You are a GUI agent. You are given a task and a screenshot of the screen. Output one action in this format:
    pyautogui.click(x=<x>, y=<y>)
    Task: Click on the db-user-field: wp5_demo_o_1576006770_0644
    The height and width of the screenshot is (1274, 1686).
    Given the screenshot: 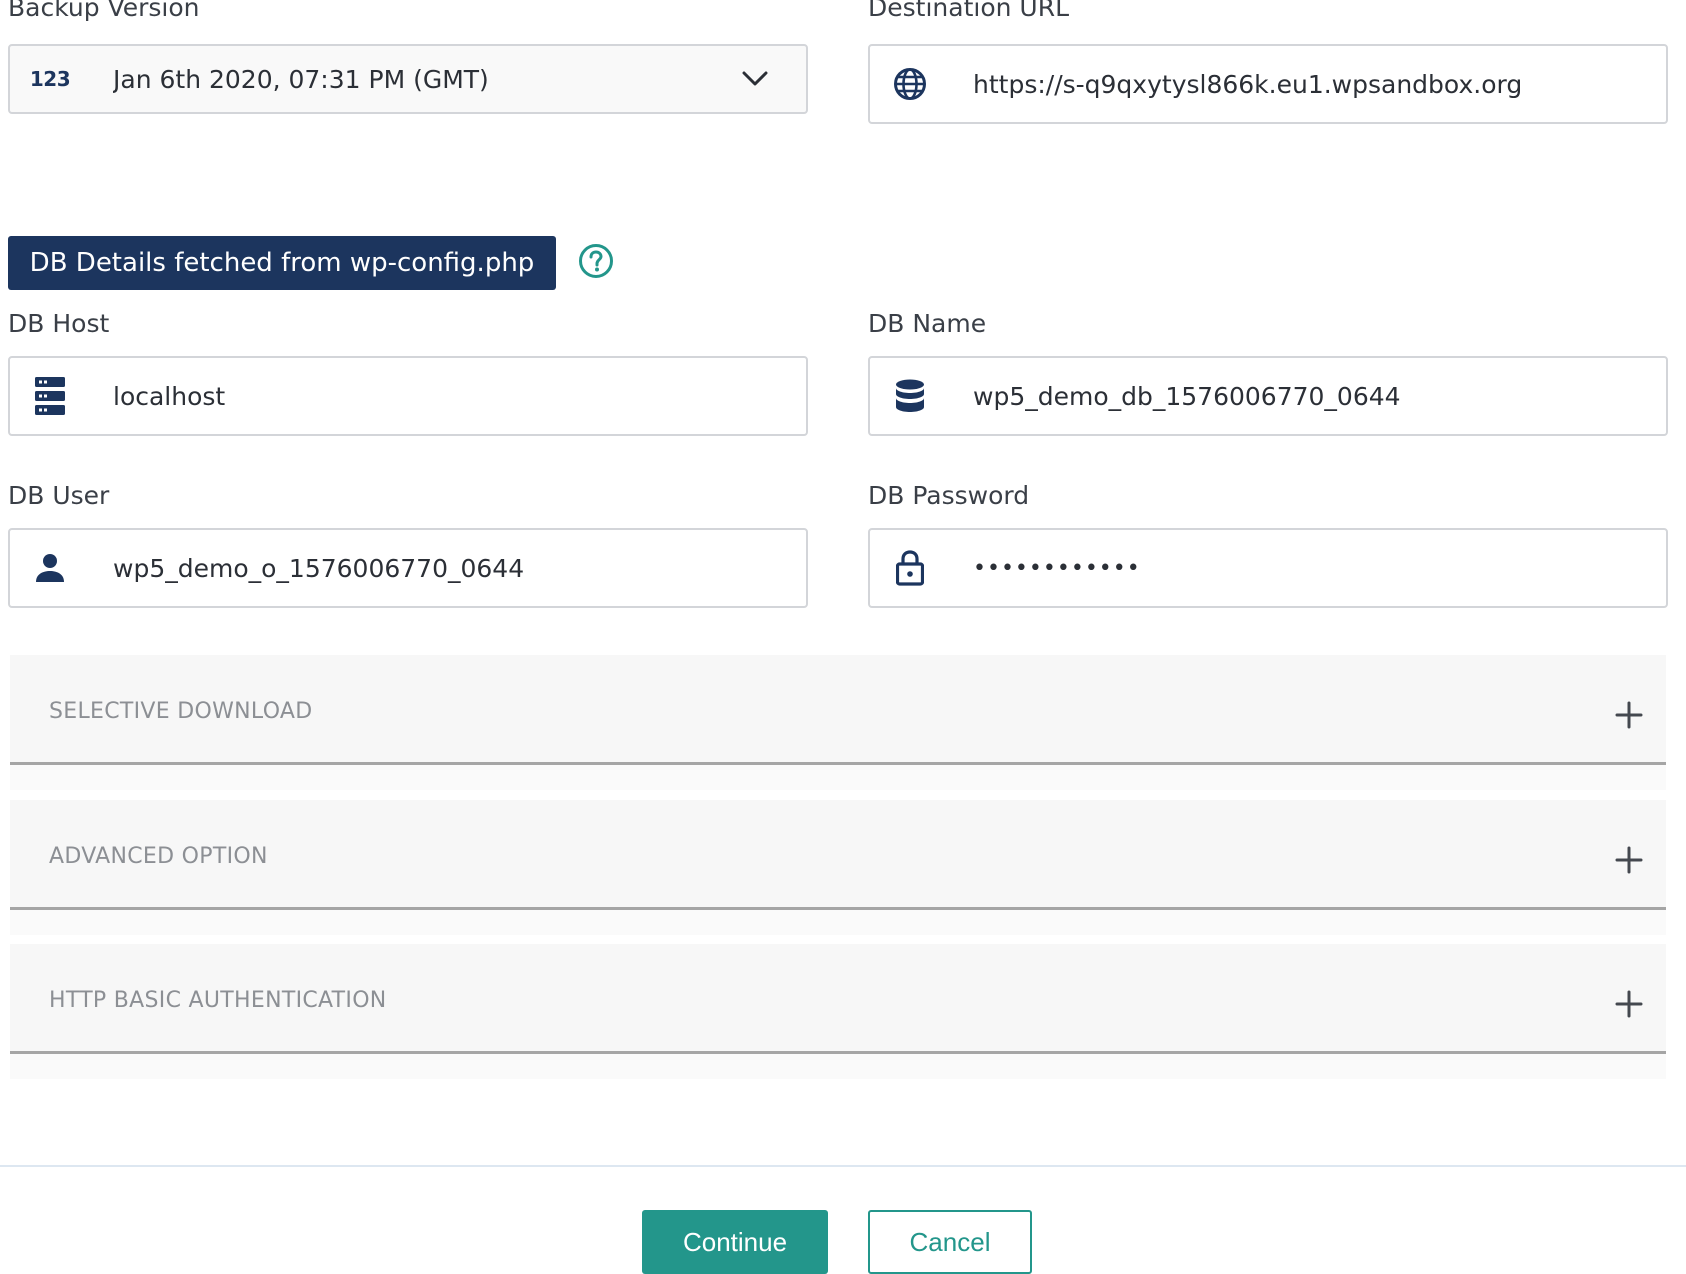 What is the action you would take?
    pyautogui.click(x=408, y=568)
    